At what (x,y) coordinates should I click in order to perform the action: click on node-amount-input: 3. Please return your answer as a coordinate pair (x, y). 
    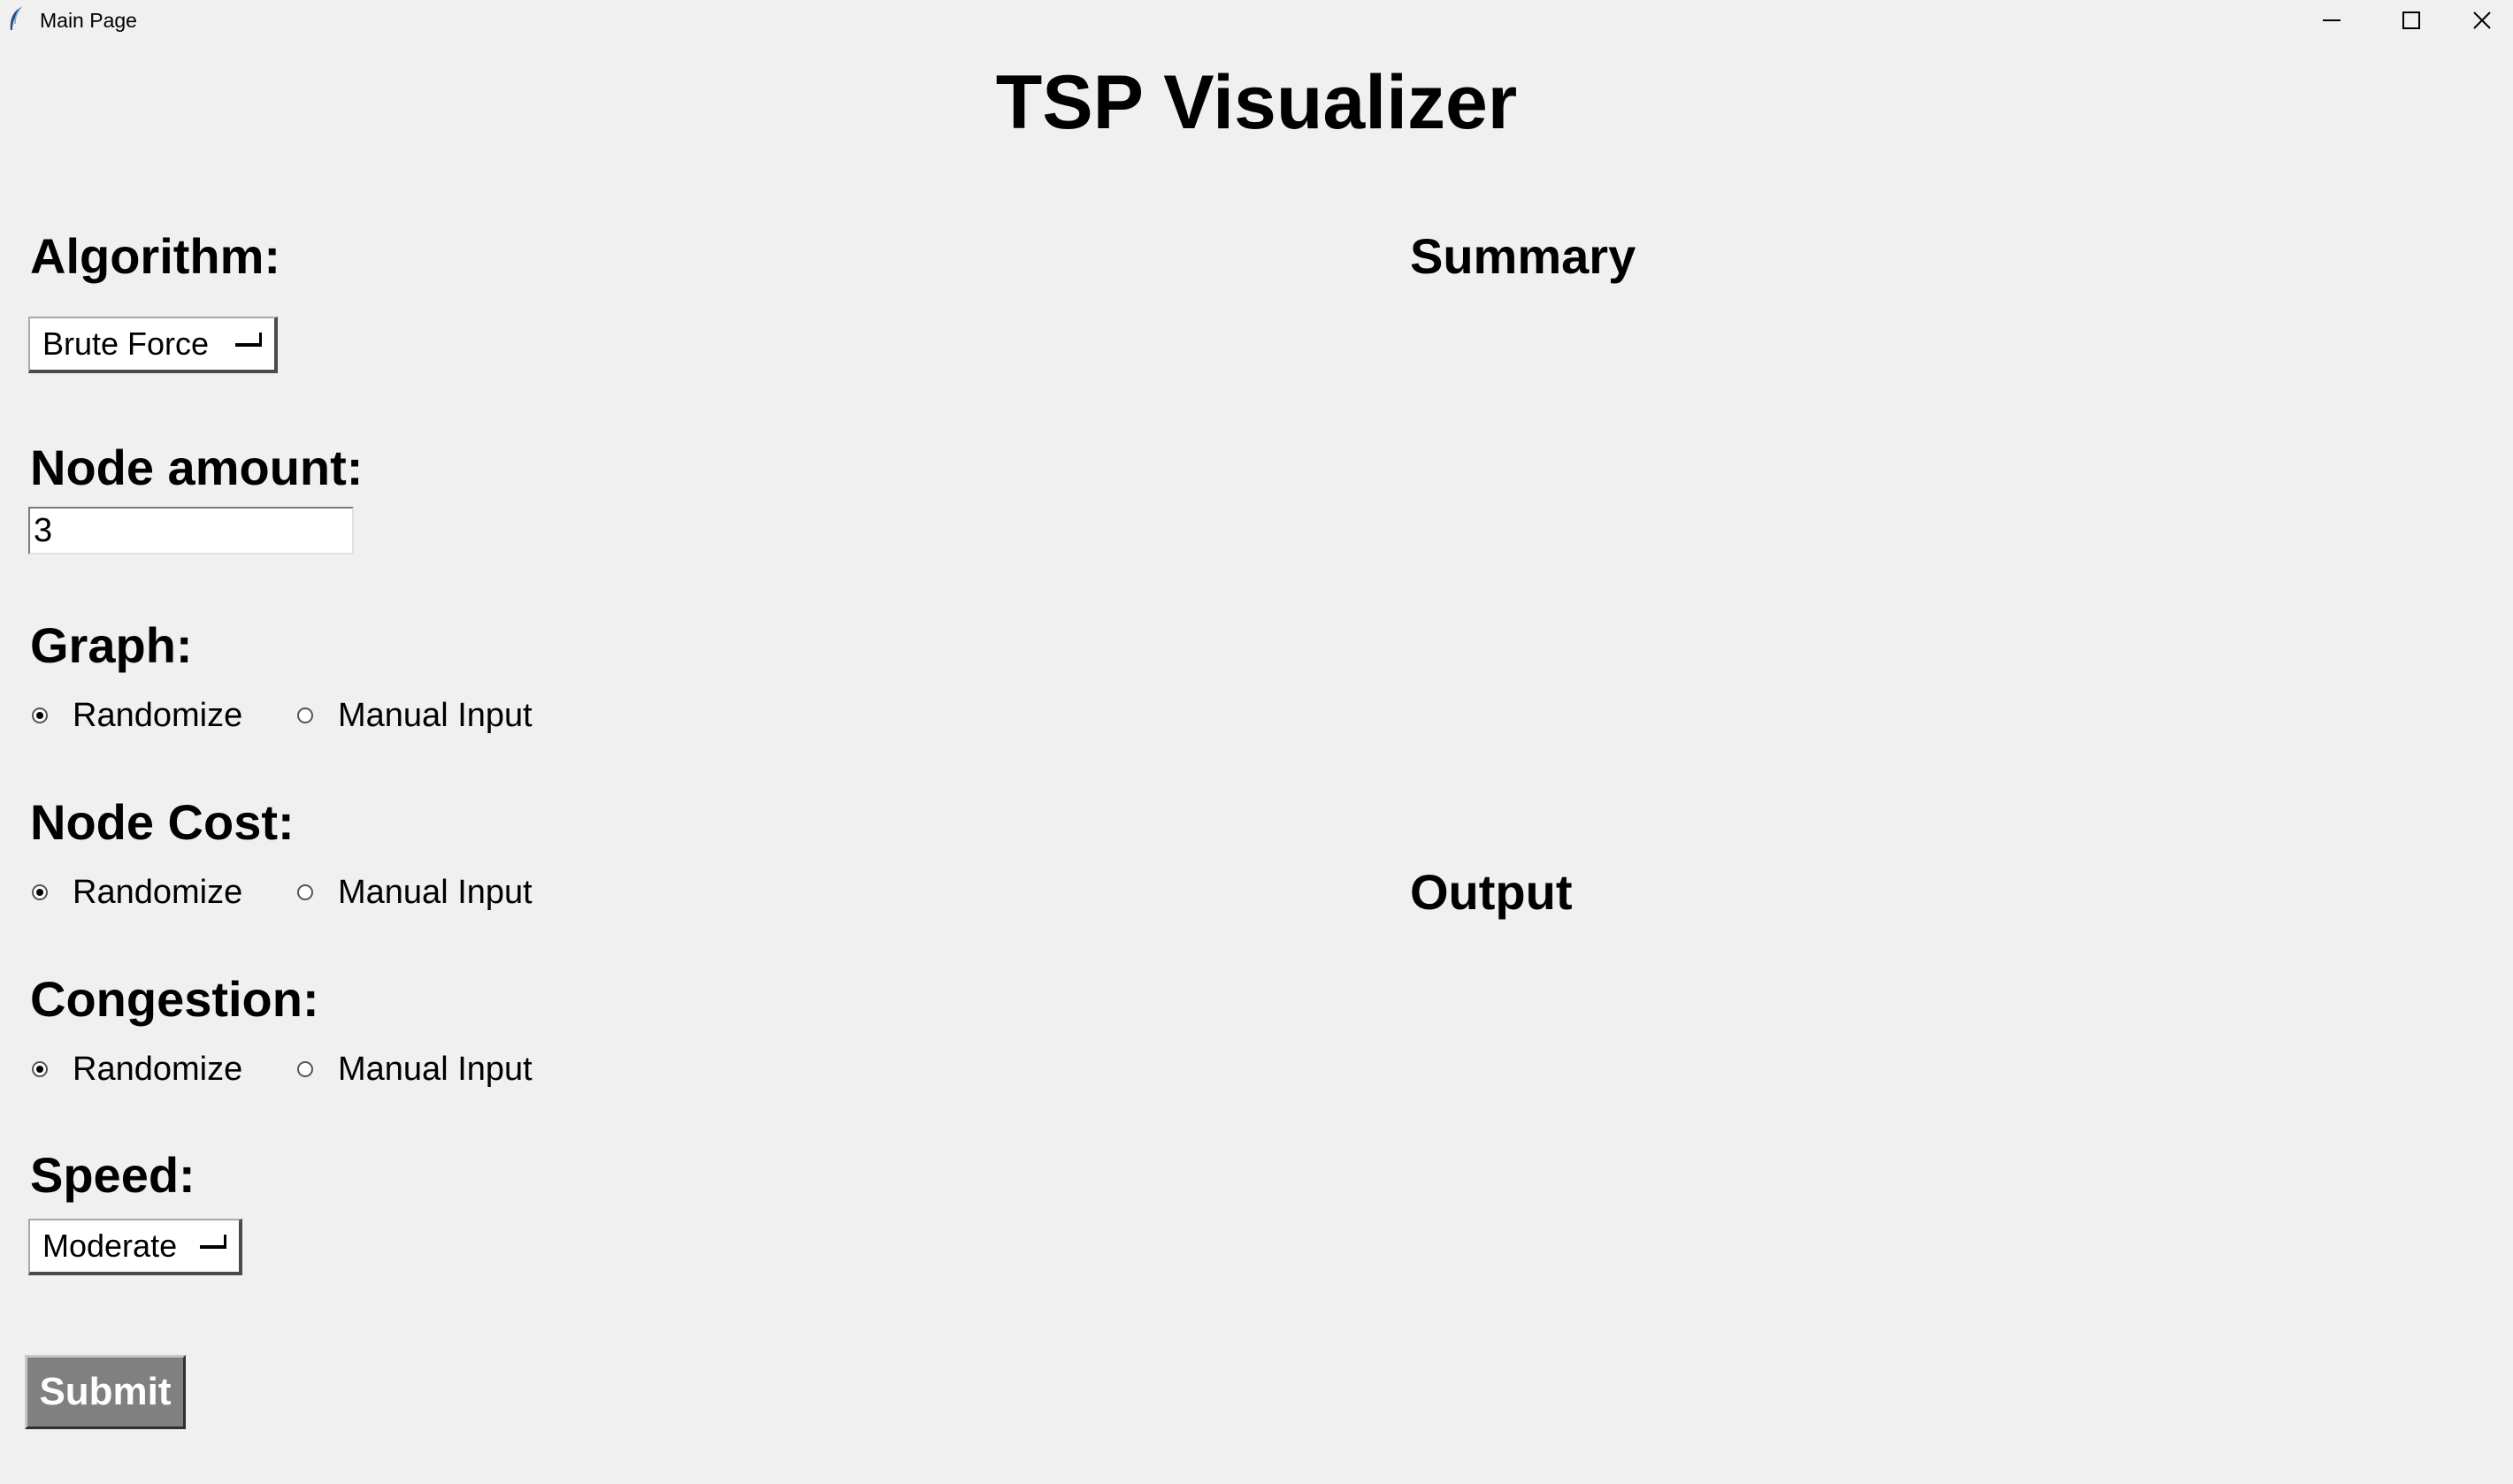
    Looking at the image, I should click on (191, 531).